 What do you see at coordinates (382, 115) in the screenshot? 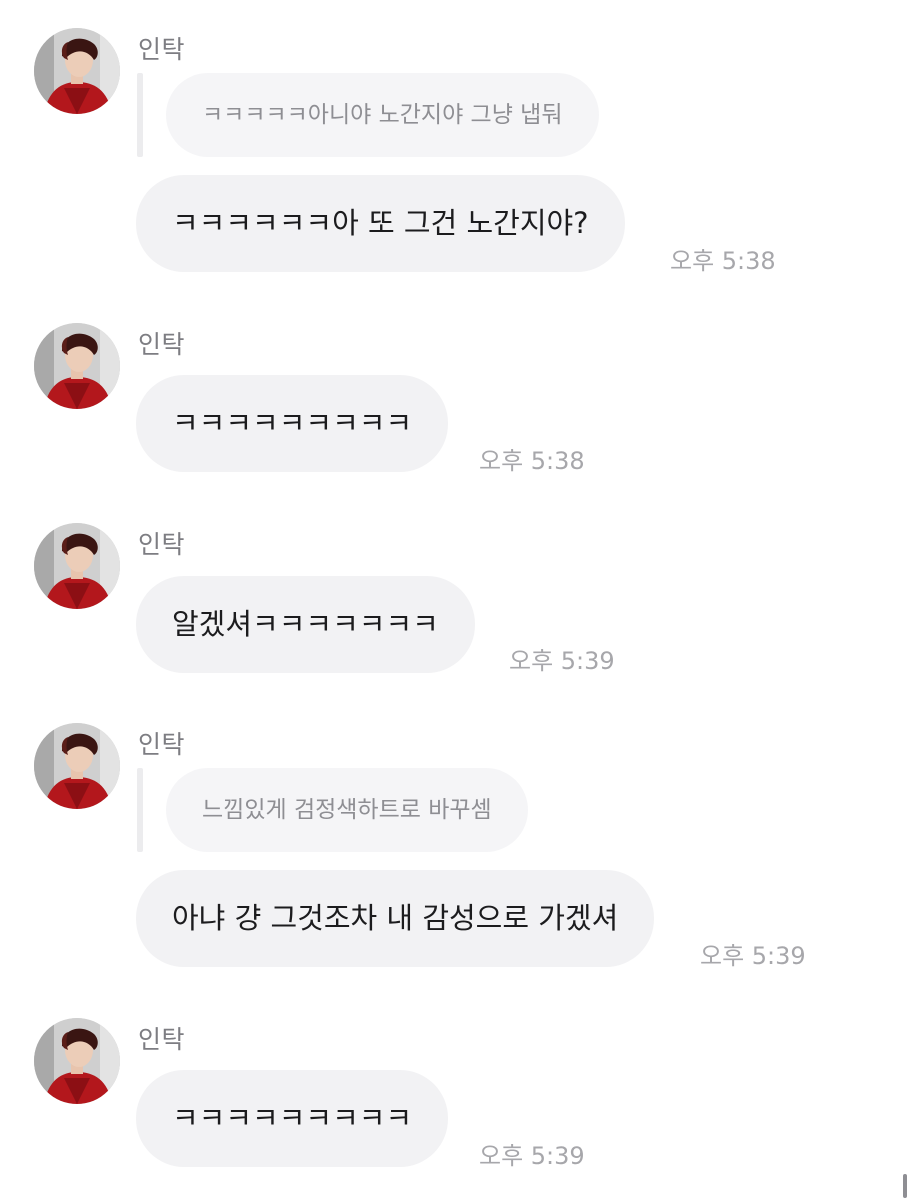
I see `reply-quote-text: ㅋㅋㅋㅋㅋ아니야 노간지야 그냥 냅둬` at bounding box center [382, 115].